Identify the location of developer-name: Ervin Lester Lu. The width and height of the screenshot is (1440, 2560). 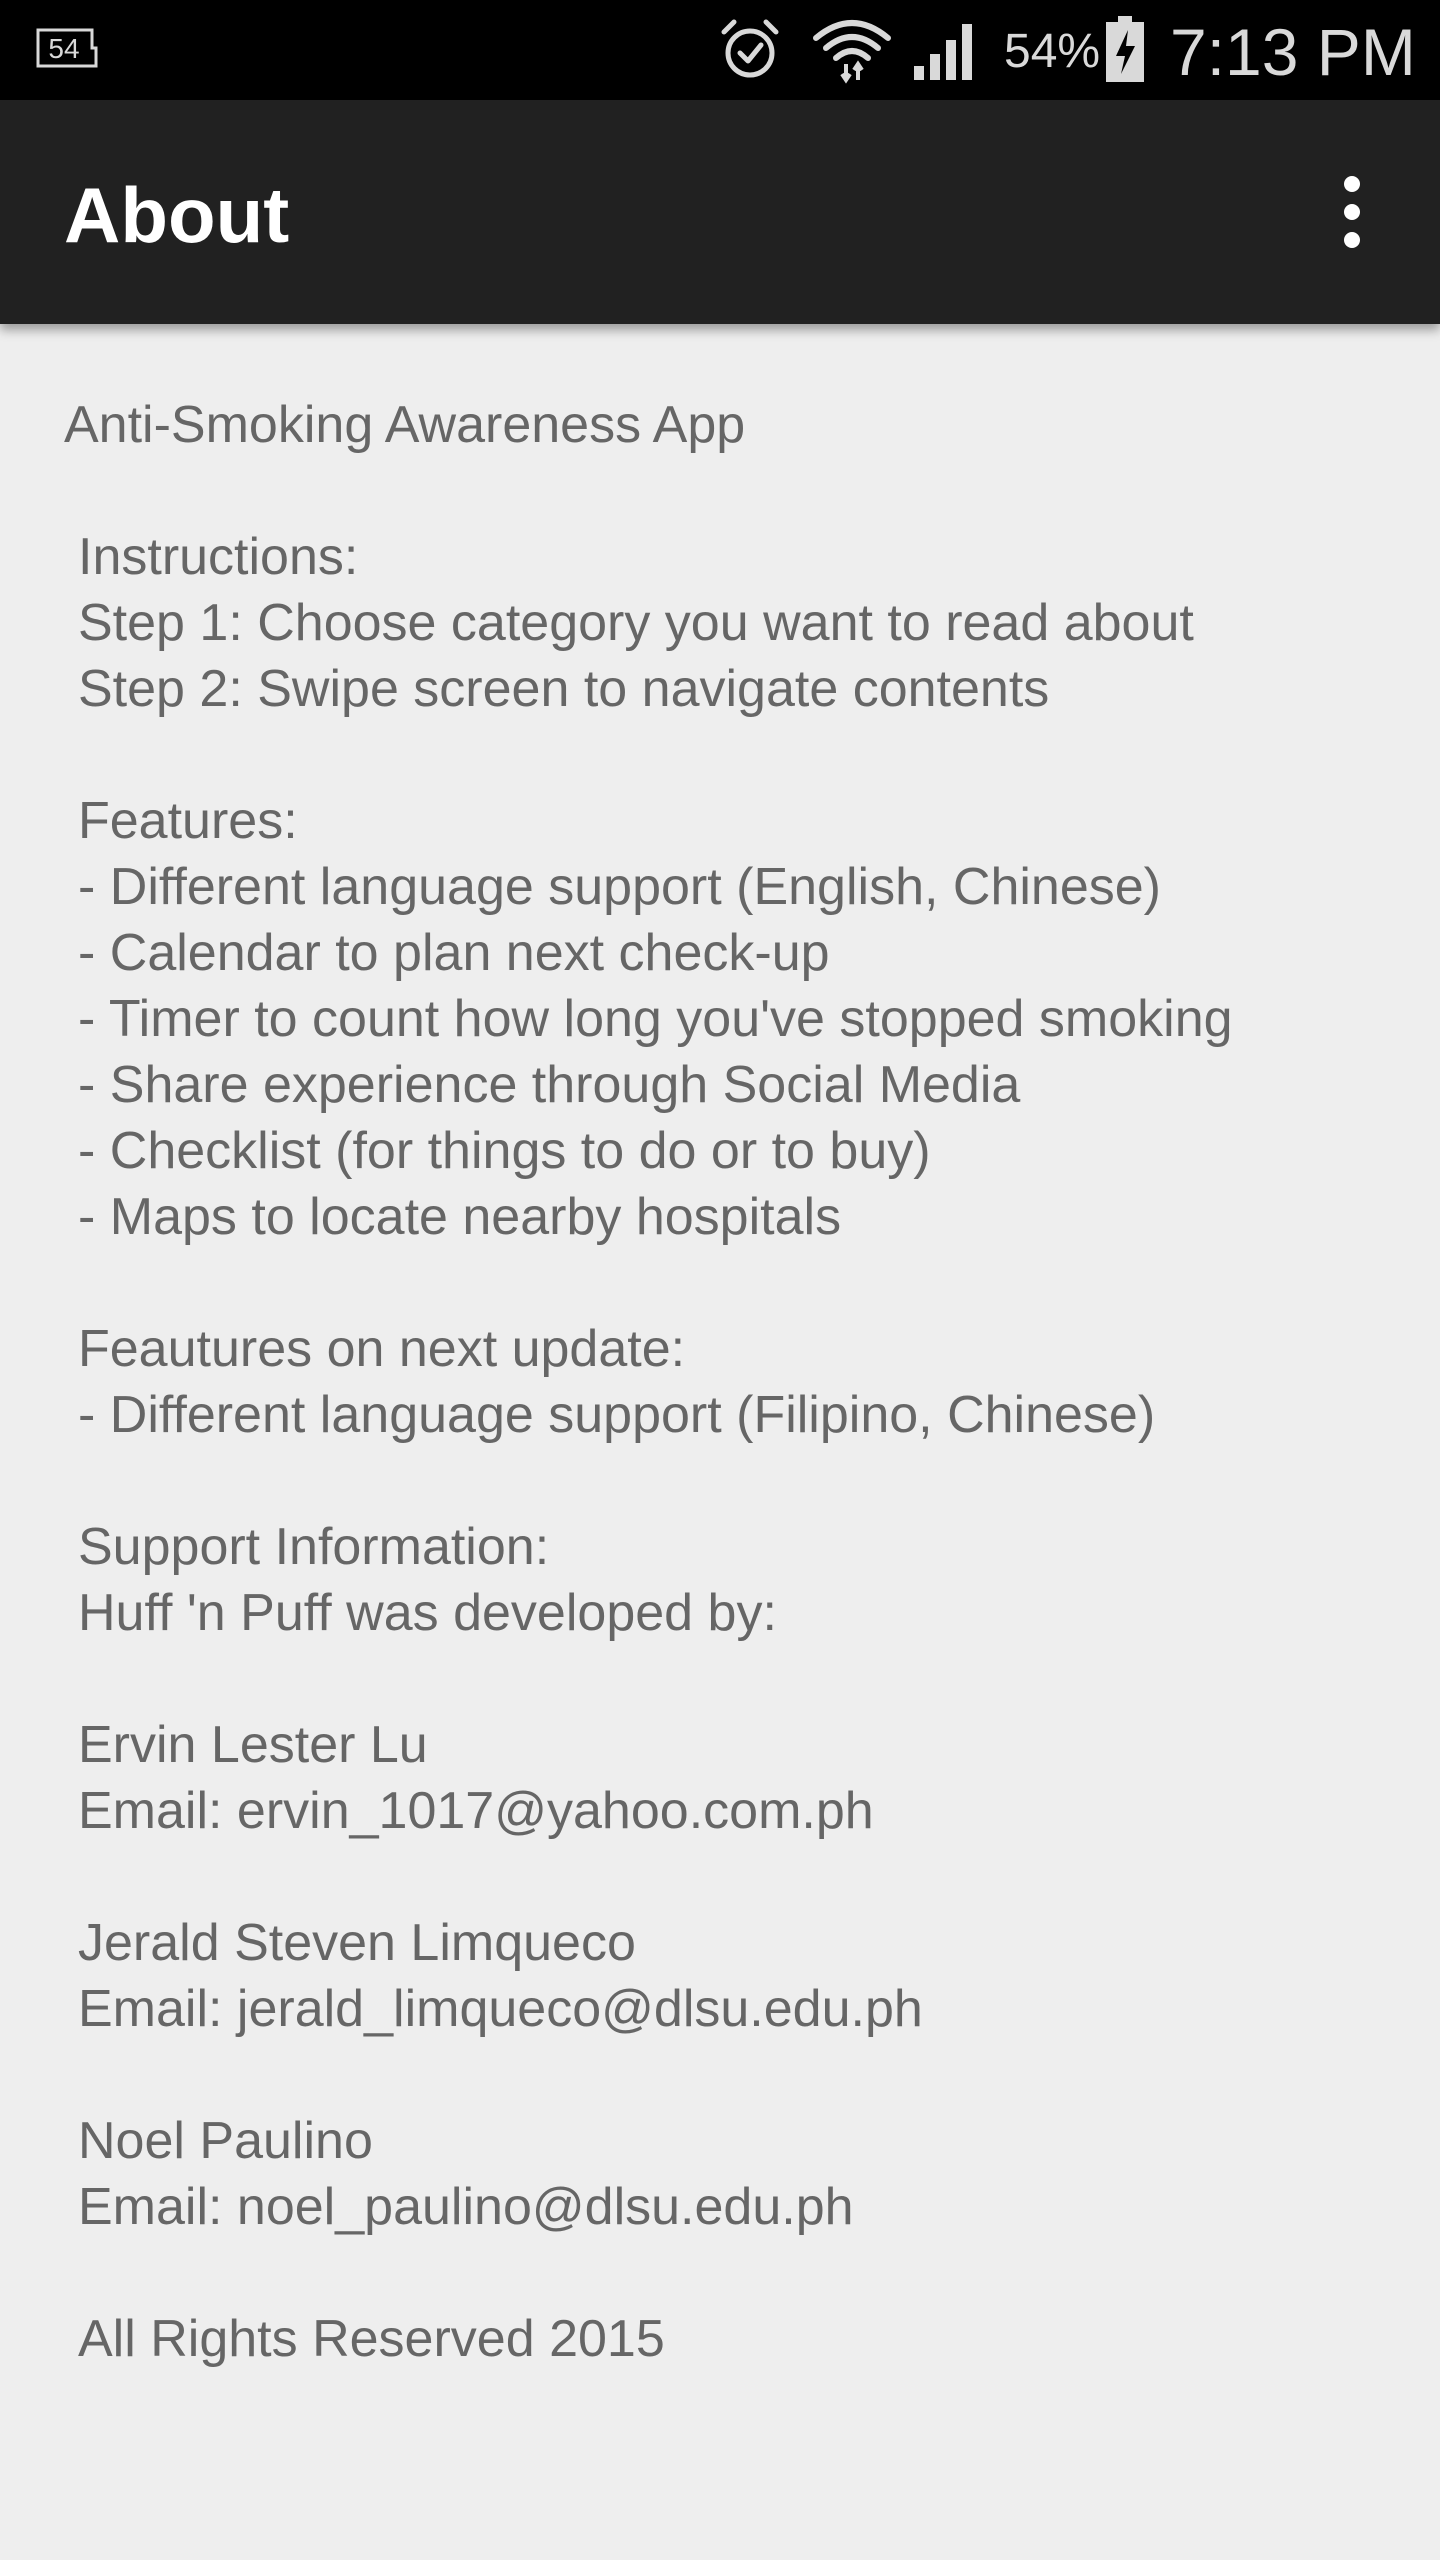
(253, 1745).